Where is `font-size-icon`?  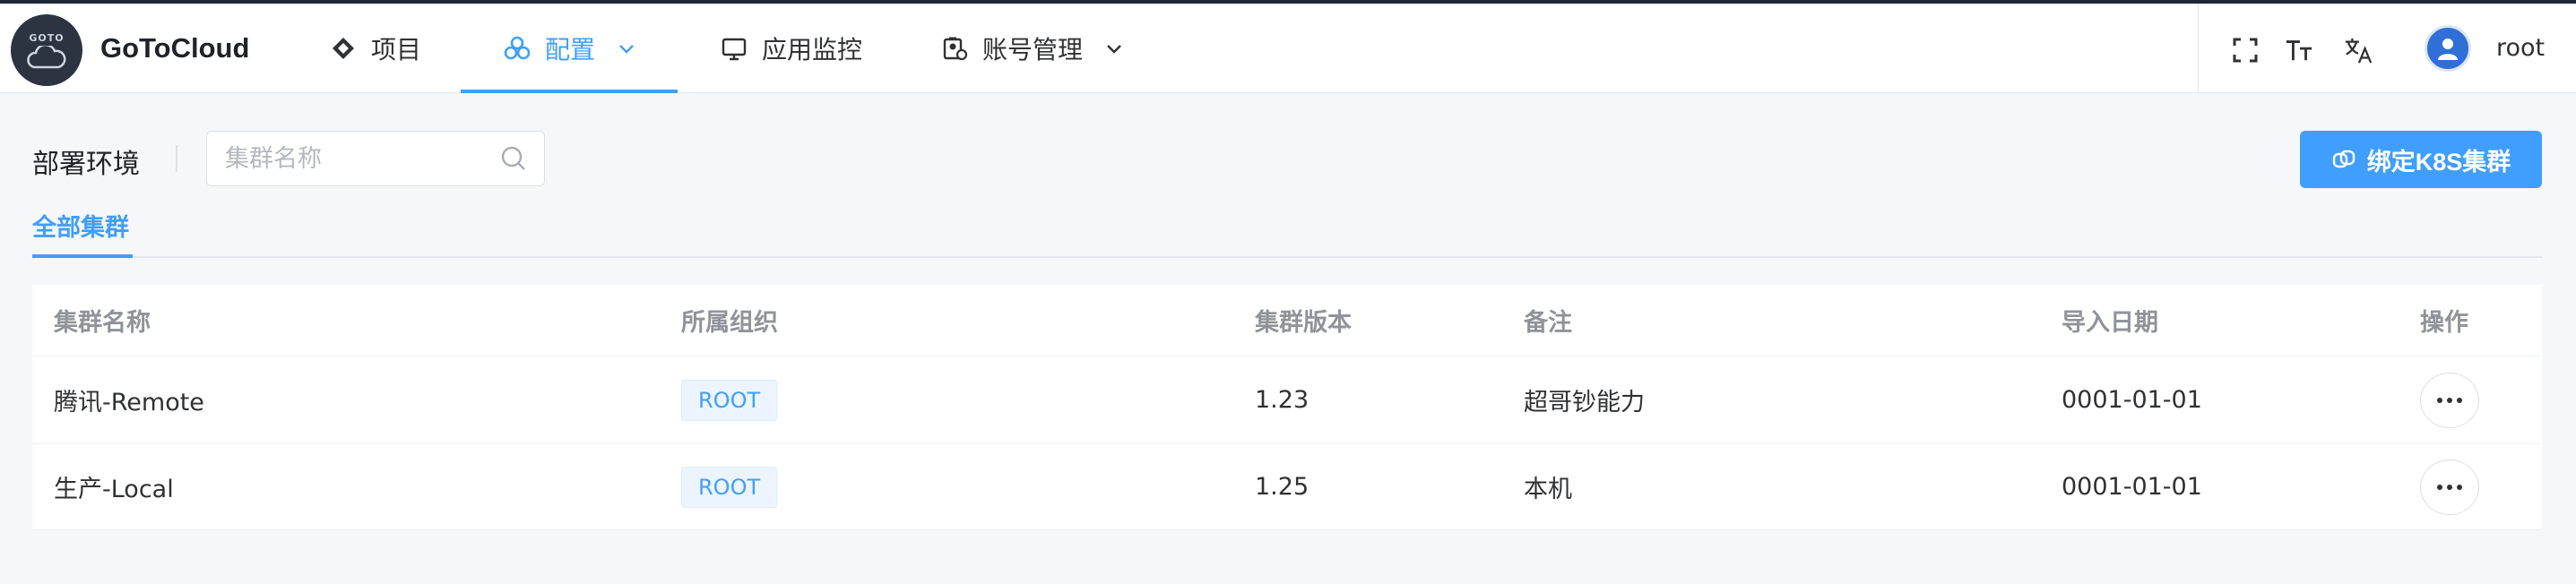 font-size-icon is located at coordinates (2299, 50).